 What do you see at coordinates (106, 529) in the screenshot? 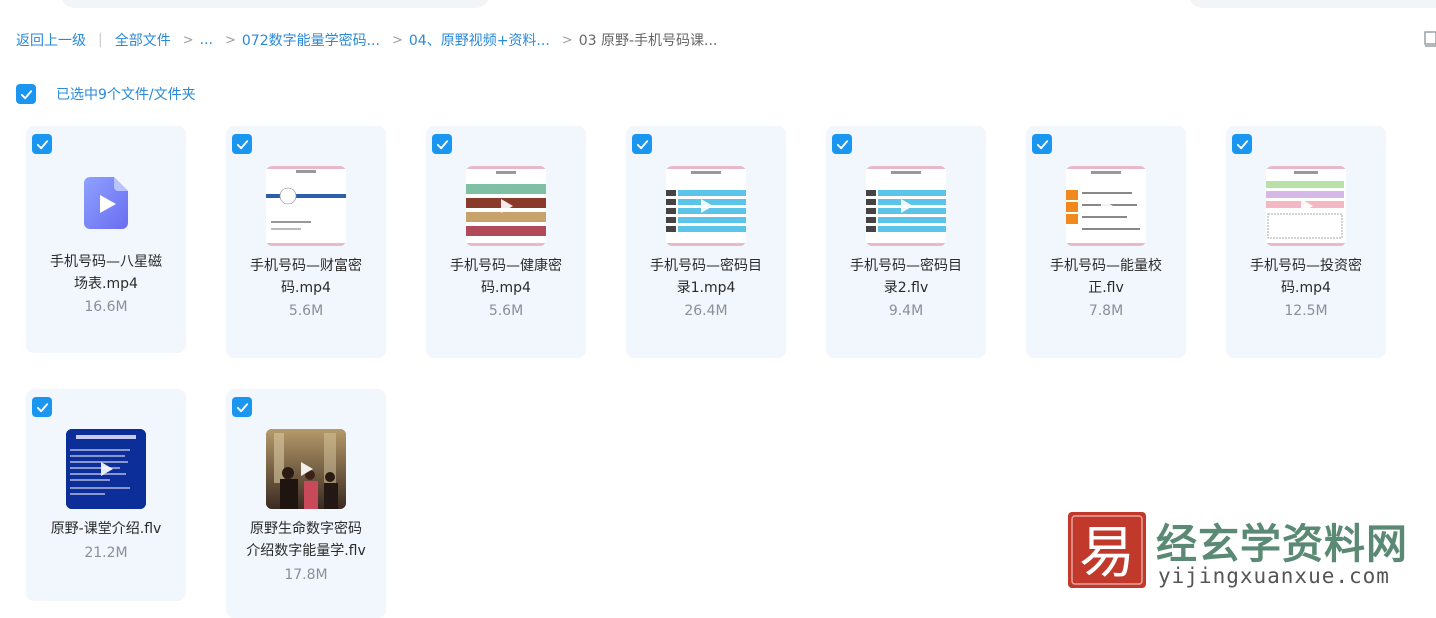
I see `file-name: 原野-课堂介绍.flv` at bounding box center [106, 529].